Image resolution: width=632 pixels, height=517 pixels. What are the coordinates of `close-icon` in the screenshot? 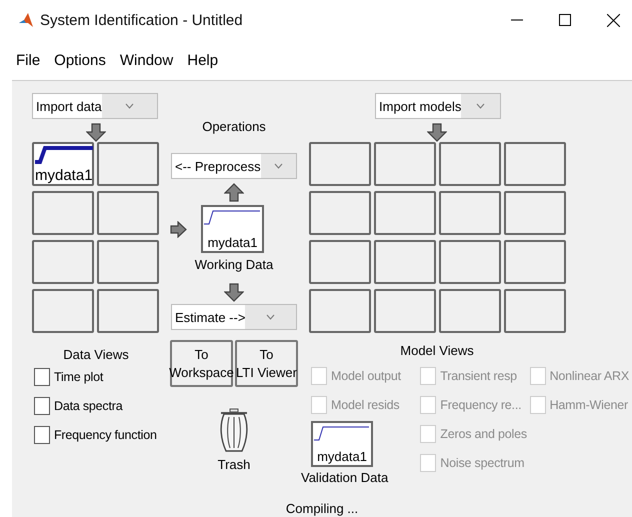 It's located at (613, 20).